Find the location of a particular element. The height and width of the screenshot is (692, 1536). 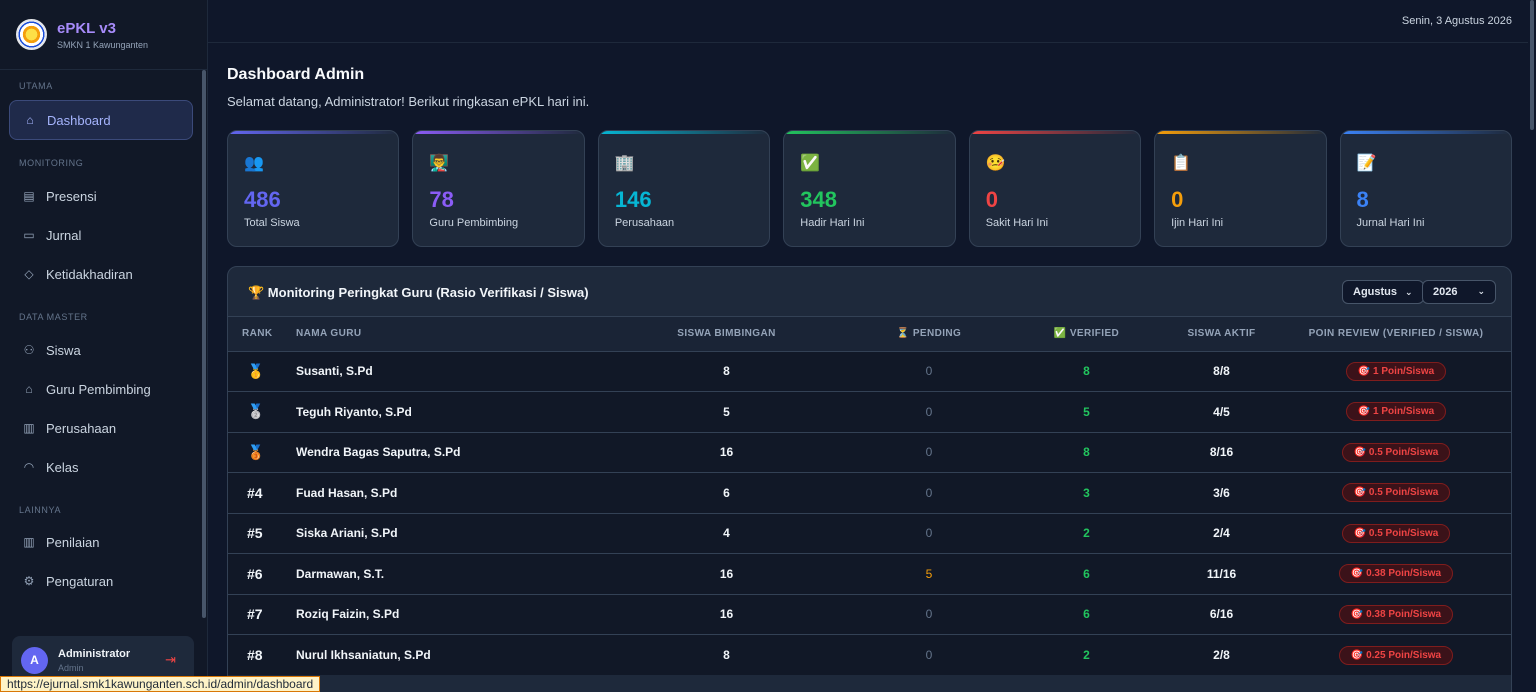

teacher-name: Nurul Ikhsaniatun, S.Pd is located at coordinates (444, 654).